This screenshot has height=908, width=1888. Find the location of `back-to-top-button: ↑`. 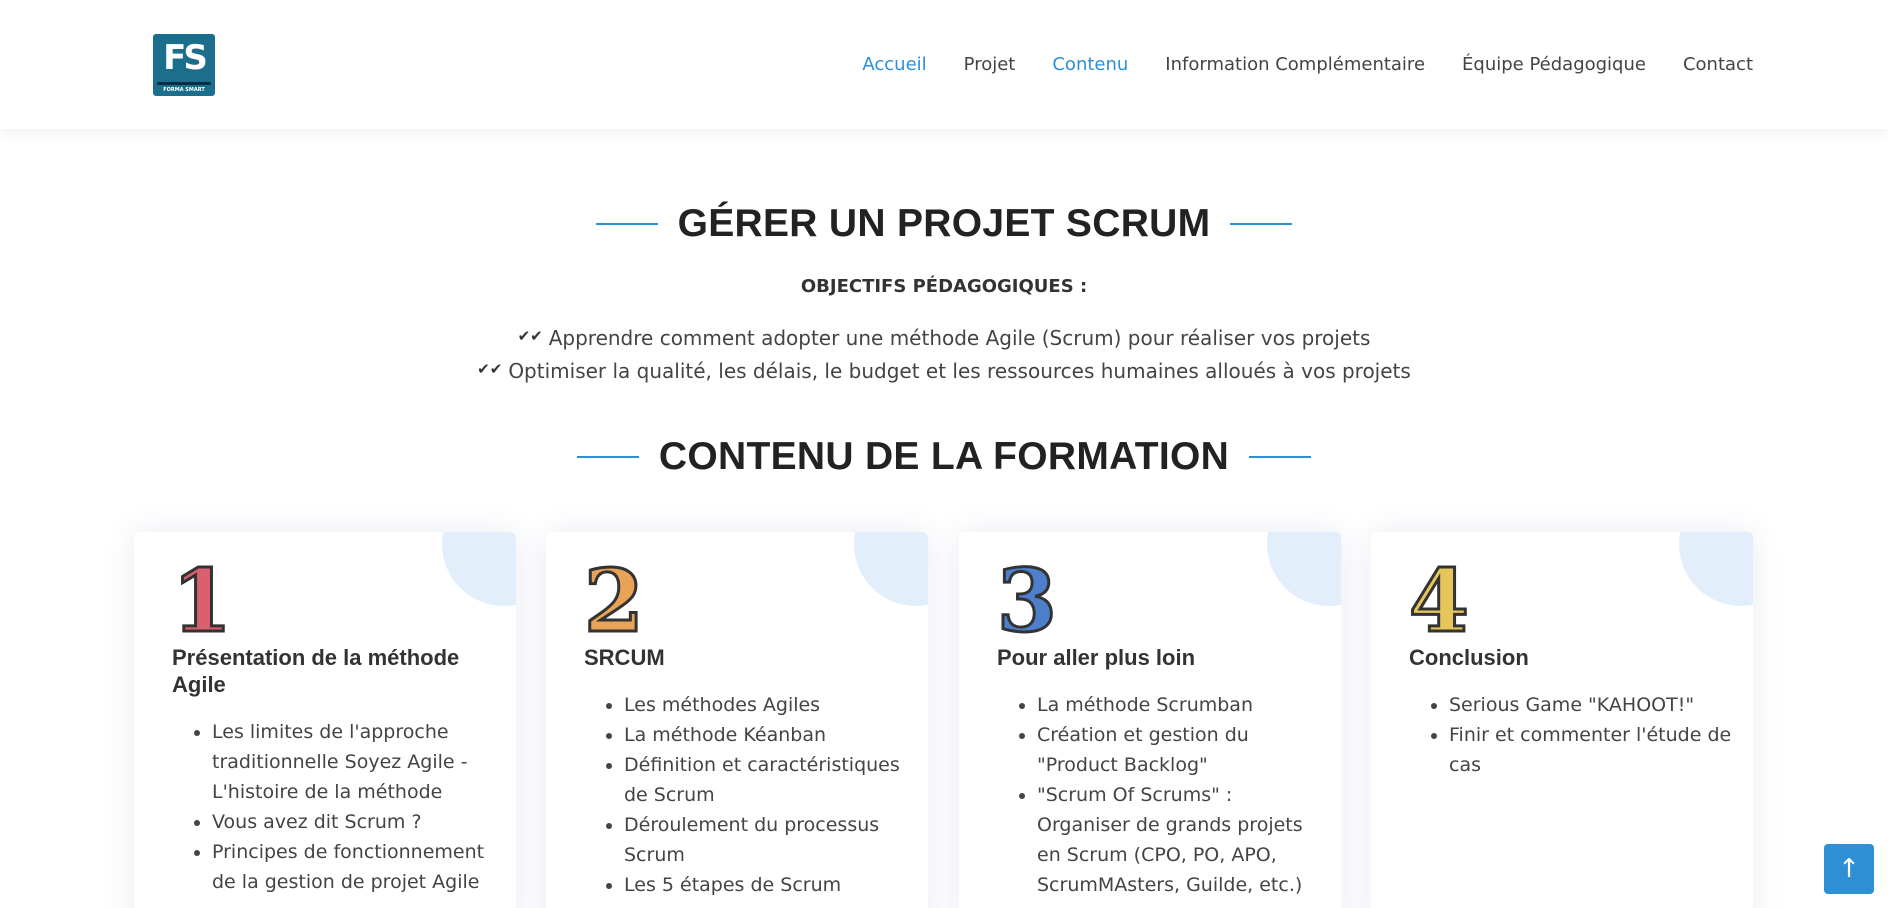

back-to-top-button: ↑ is located at coordinates (1849, 869).